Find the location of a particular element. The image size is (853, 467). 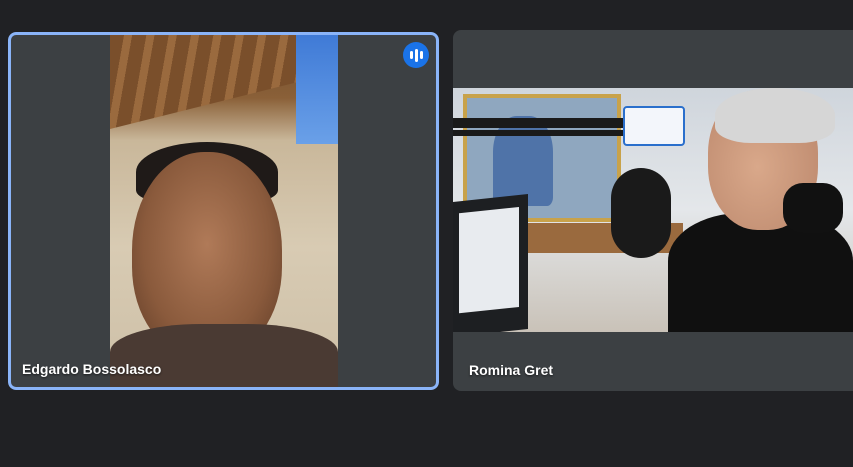

audio-level-icon is located at coordinates (416, 55).